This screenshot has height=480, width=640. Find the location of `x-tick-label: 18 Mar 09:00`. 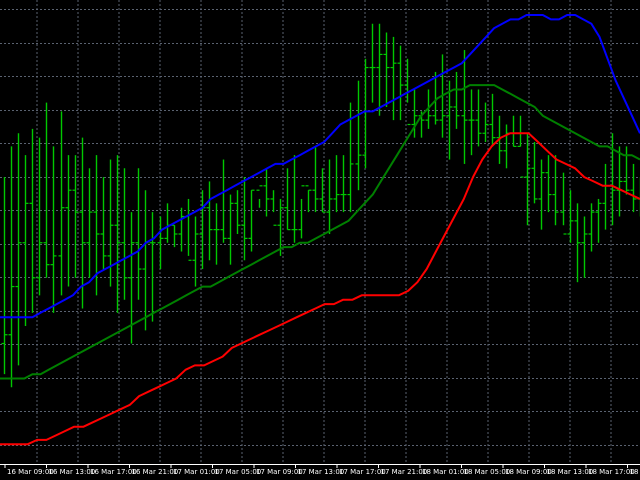

x-tick-label: 18 Mar 09:00 is located at coordinates (528, 472).